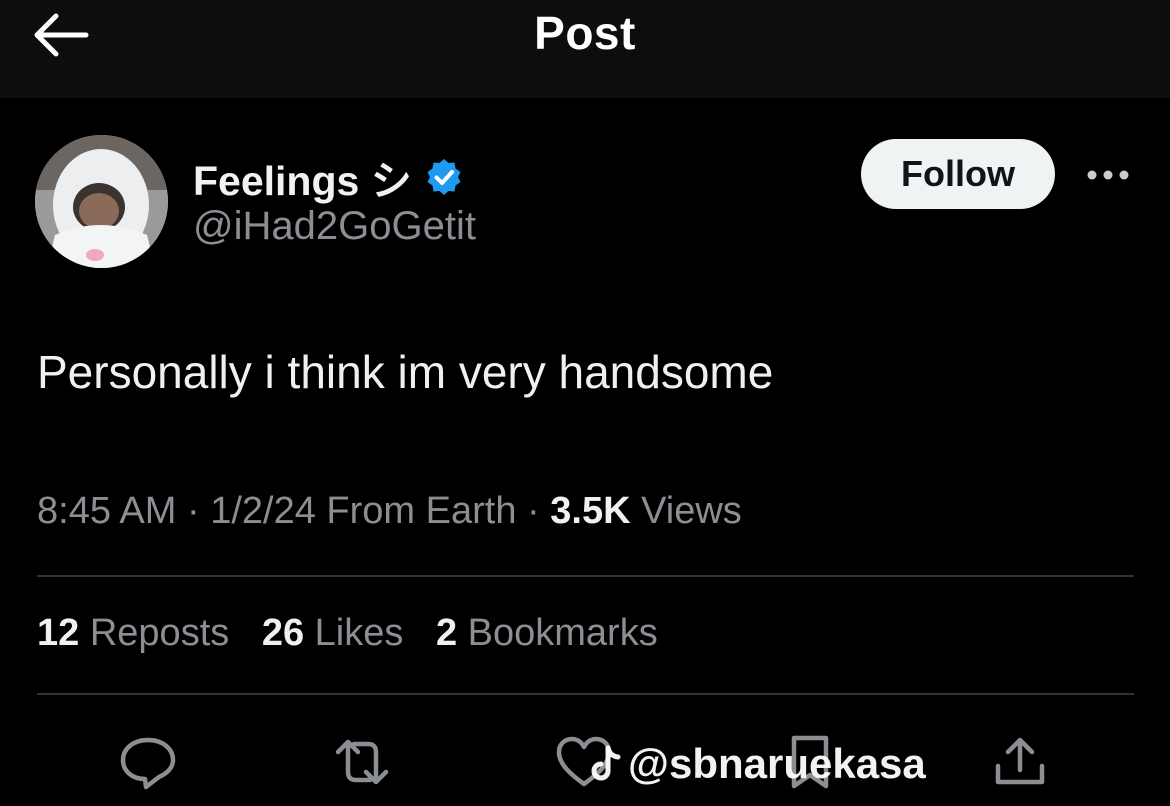 This screenshot has width=1170, height=806. I want to click on bookmarks-stat: 2 Bookmarks, so click(547, 633).